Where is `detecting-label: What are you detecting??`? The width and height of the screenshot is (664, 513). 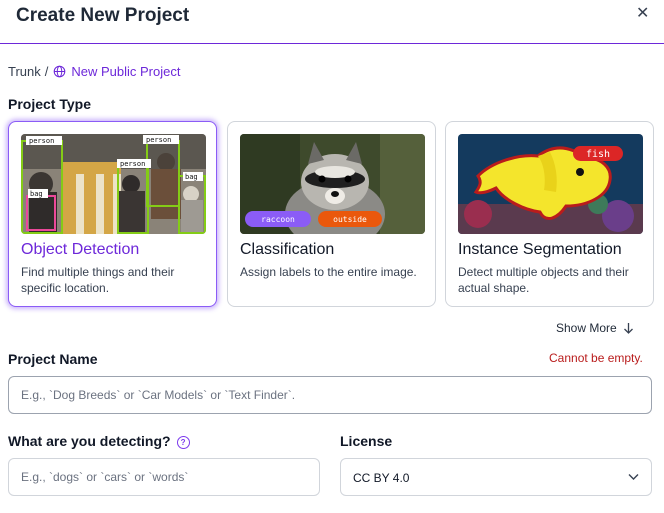
detecting-label: What are you detecting?? is located at coordinates (99, 441).